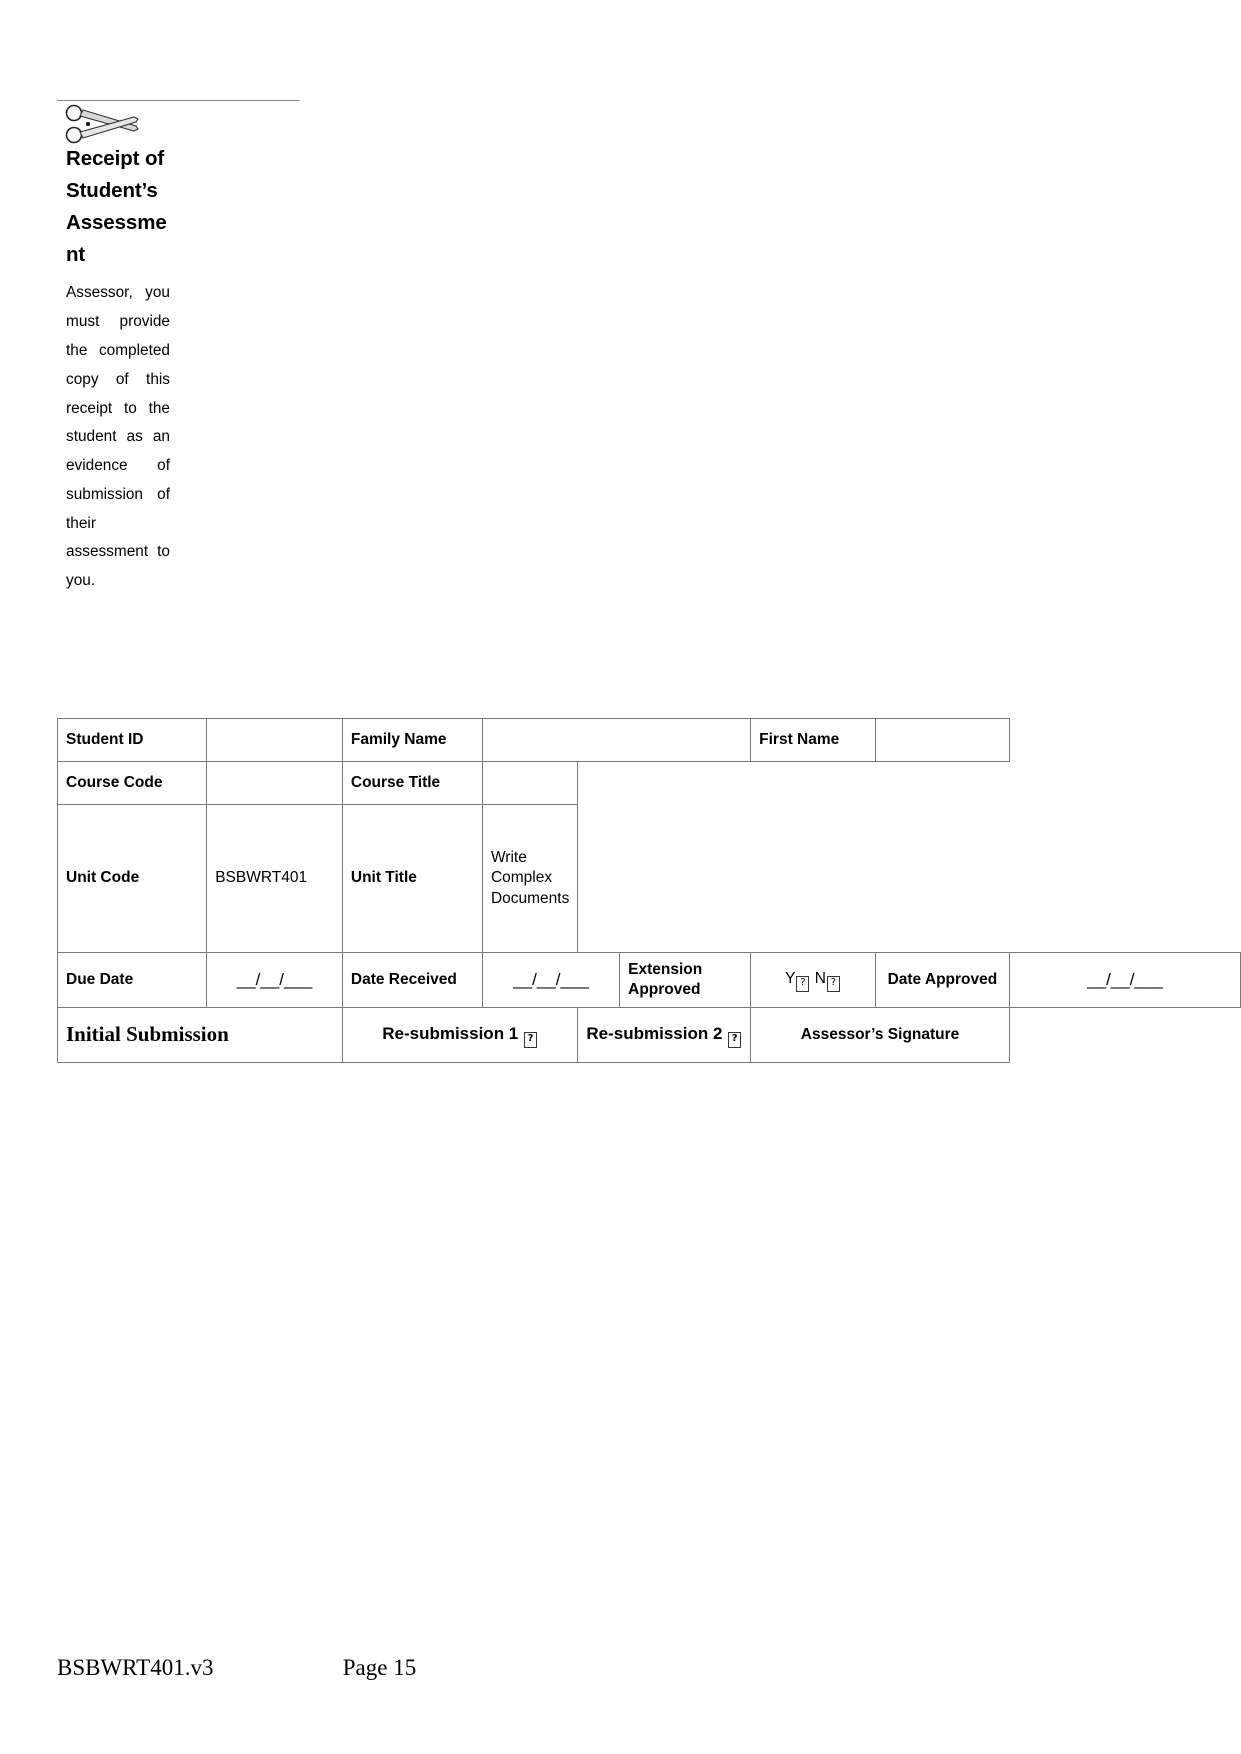 Image resolution: width=1241 pixels, height=1754 pixels. I want to click on unit-code-label: Unit Code, so click(132, 878).